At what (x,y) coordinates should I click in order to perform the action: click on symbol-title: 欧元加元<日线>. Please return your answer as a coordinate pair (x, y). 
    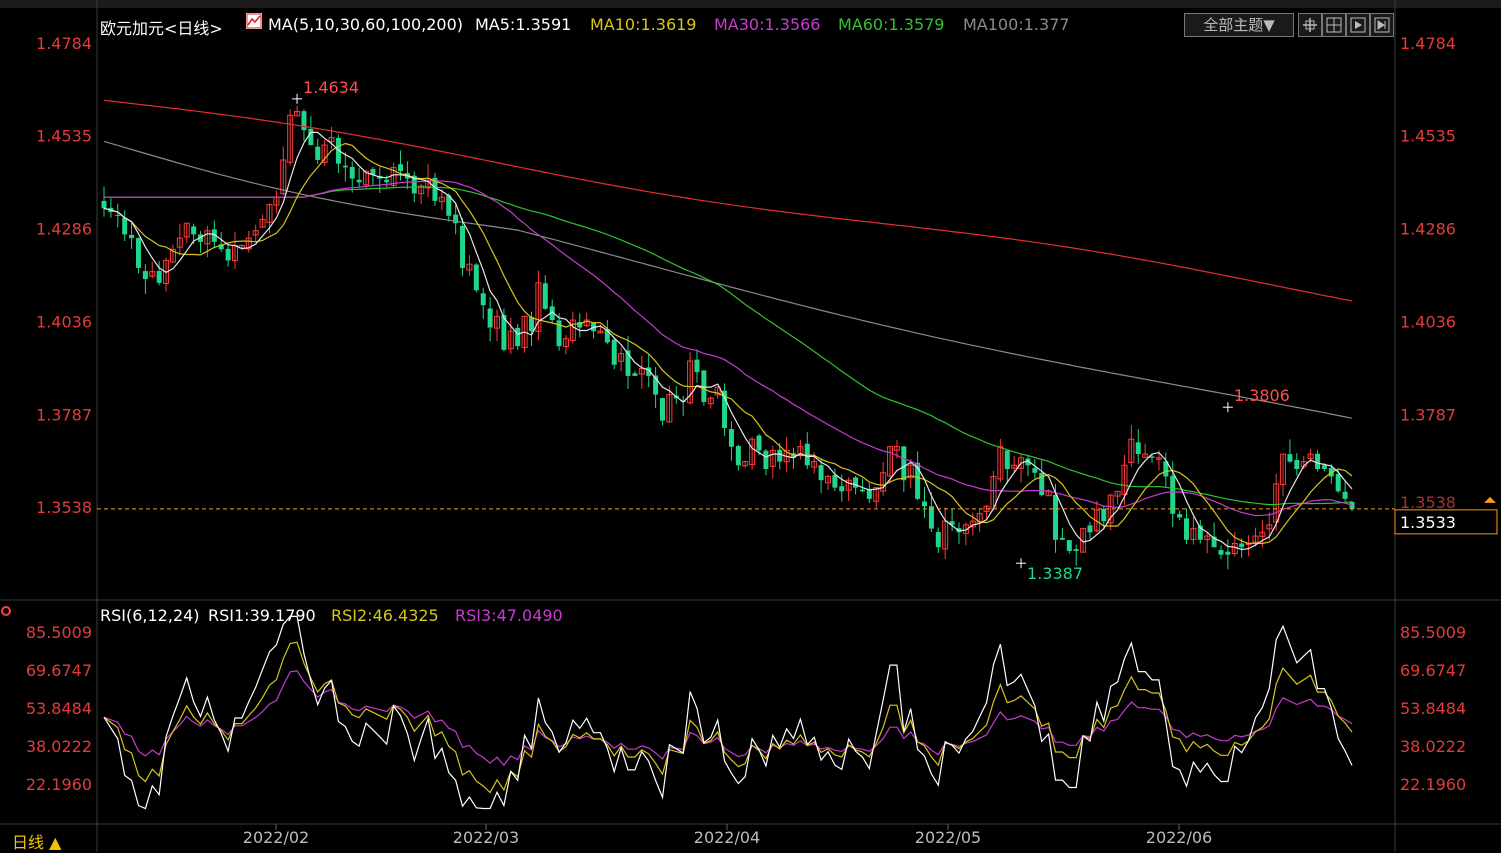
    Looking at the image, I should click on (161, 27).